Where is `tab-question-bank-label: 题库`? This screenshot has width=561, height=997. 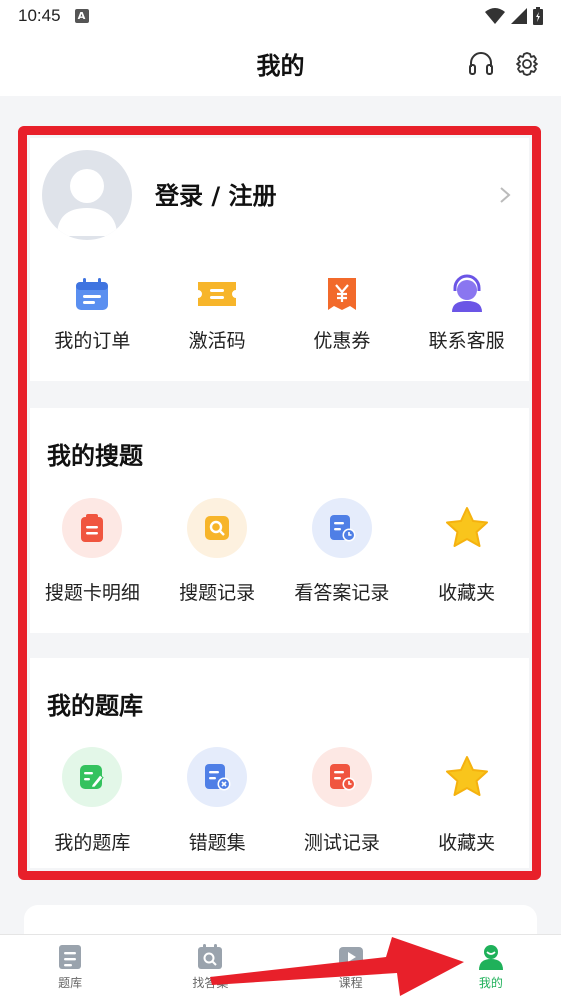
tab-question-bank-label: 题库 is located at coordinates (70, 983).